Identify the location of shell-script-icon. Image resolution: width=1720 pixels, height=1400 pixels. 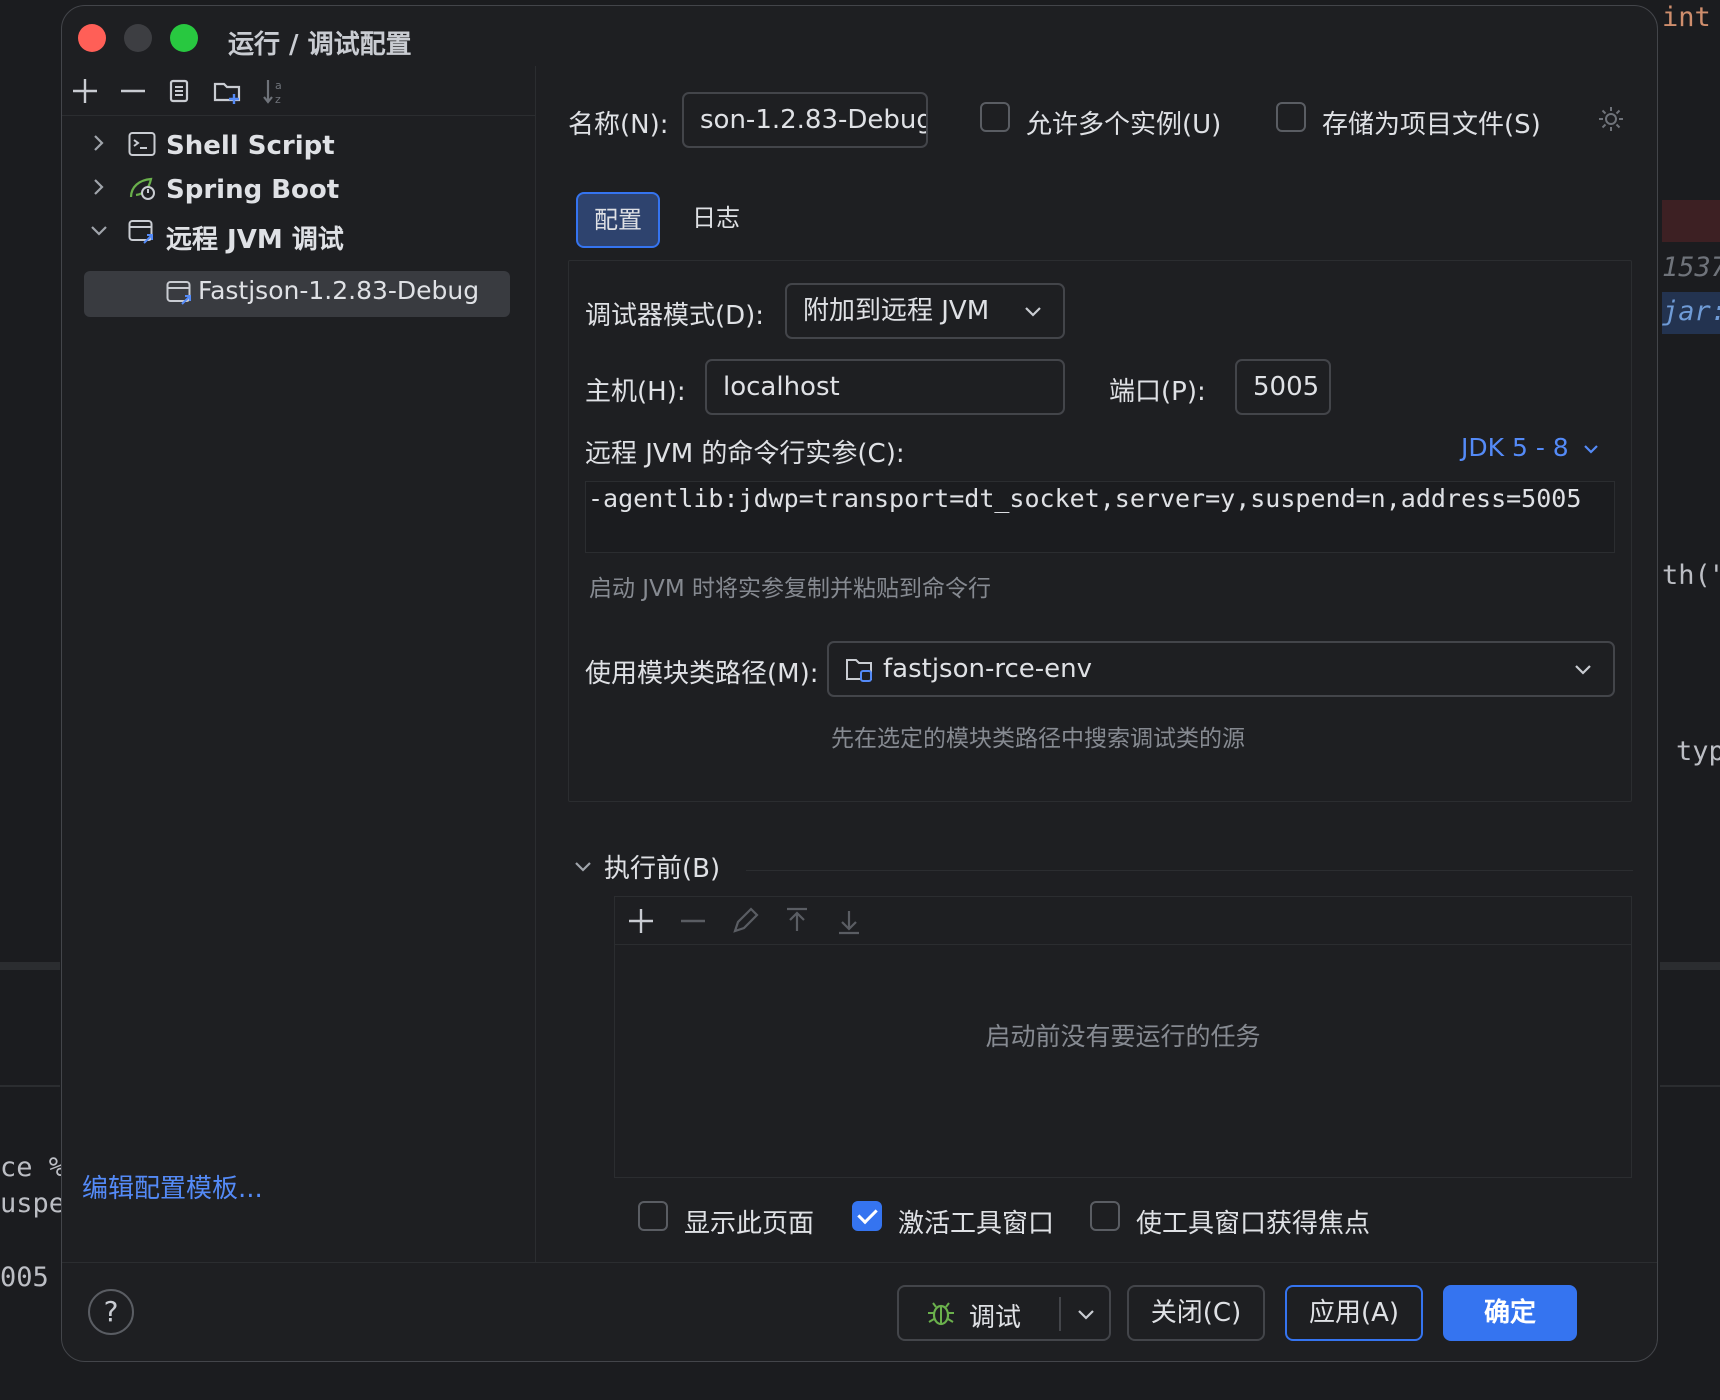
(142, 144).